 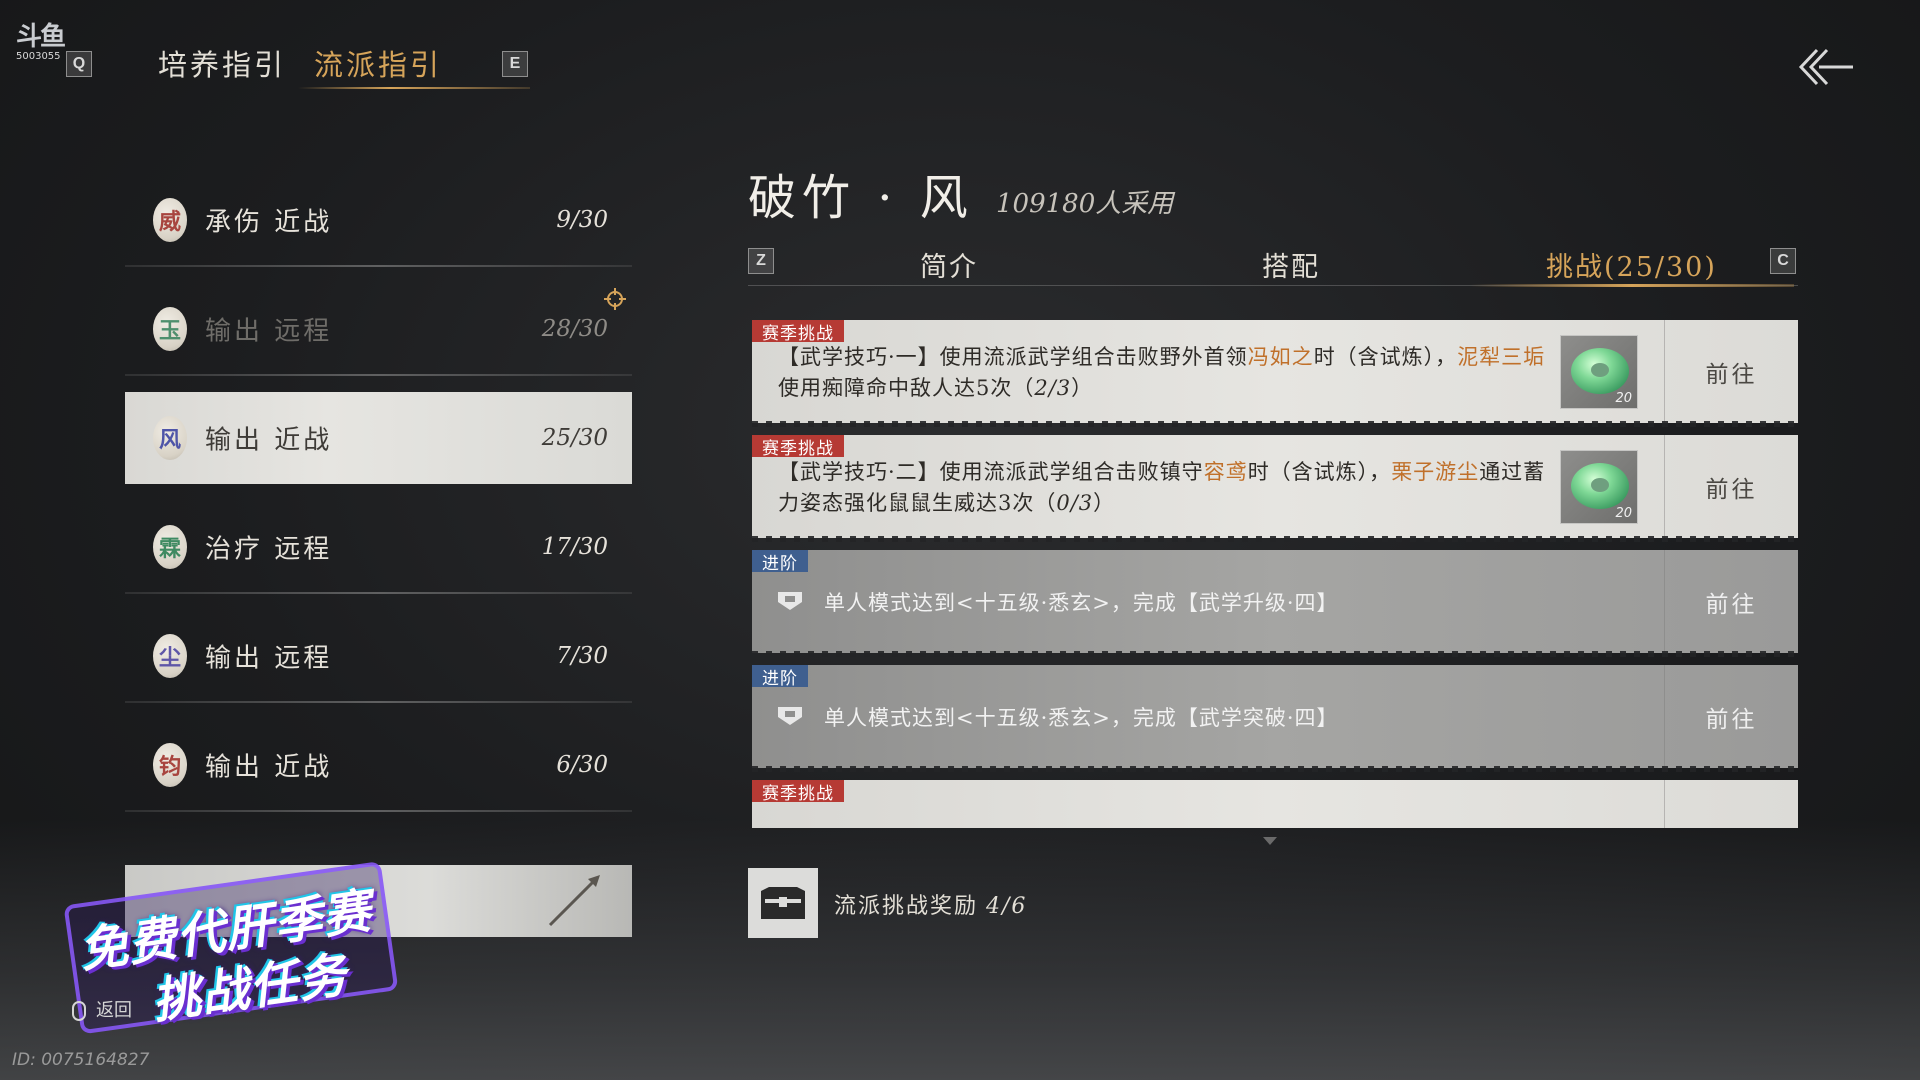 What do you see at coordinates (574, 329) in the screenshot?
I see `school-count: 28/30` at bounding box center [574, 329].